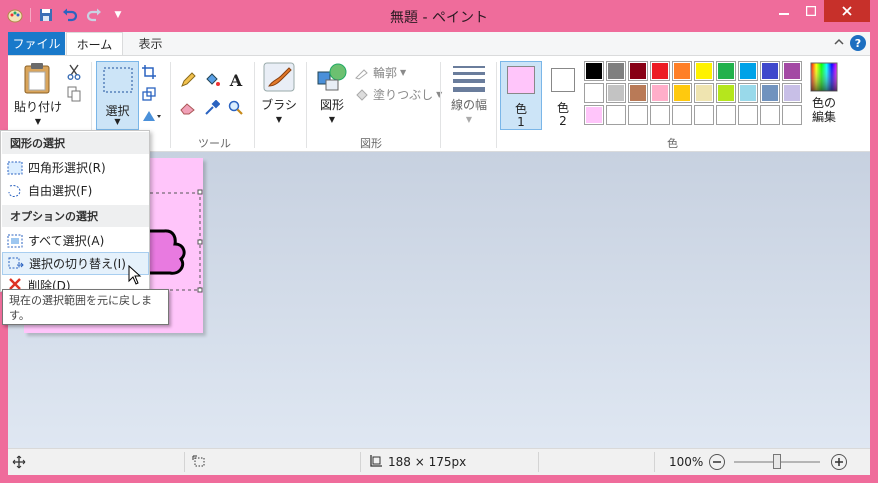  Describe the element at coordinates (66, 241) in the screenshot. I see `select-all-label: すべて選択(A)` at that location.